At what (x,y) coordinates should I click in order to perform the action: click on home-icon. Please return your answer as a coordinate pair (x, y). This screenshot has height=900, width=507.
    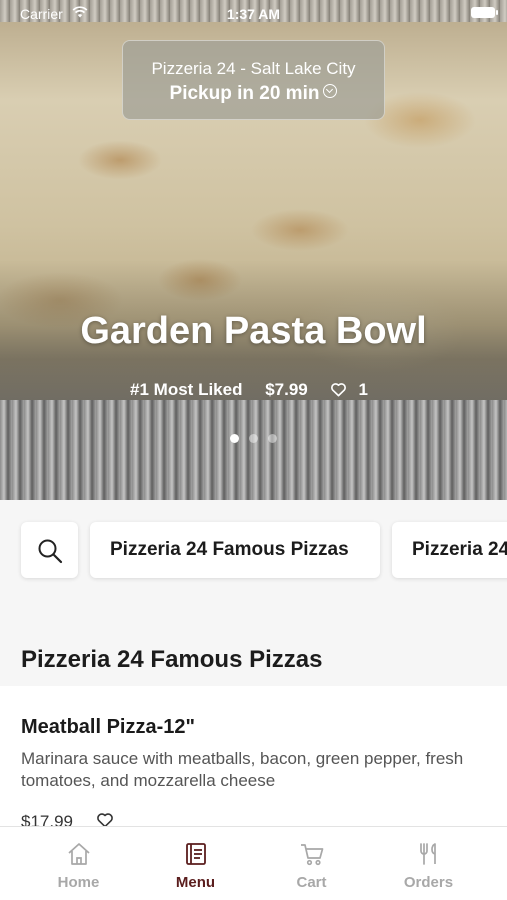
    Looking at the image, I should click on (79, 854).